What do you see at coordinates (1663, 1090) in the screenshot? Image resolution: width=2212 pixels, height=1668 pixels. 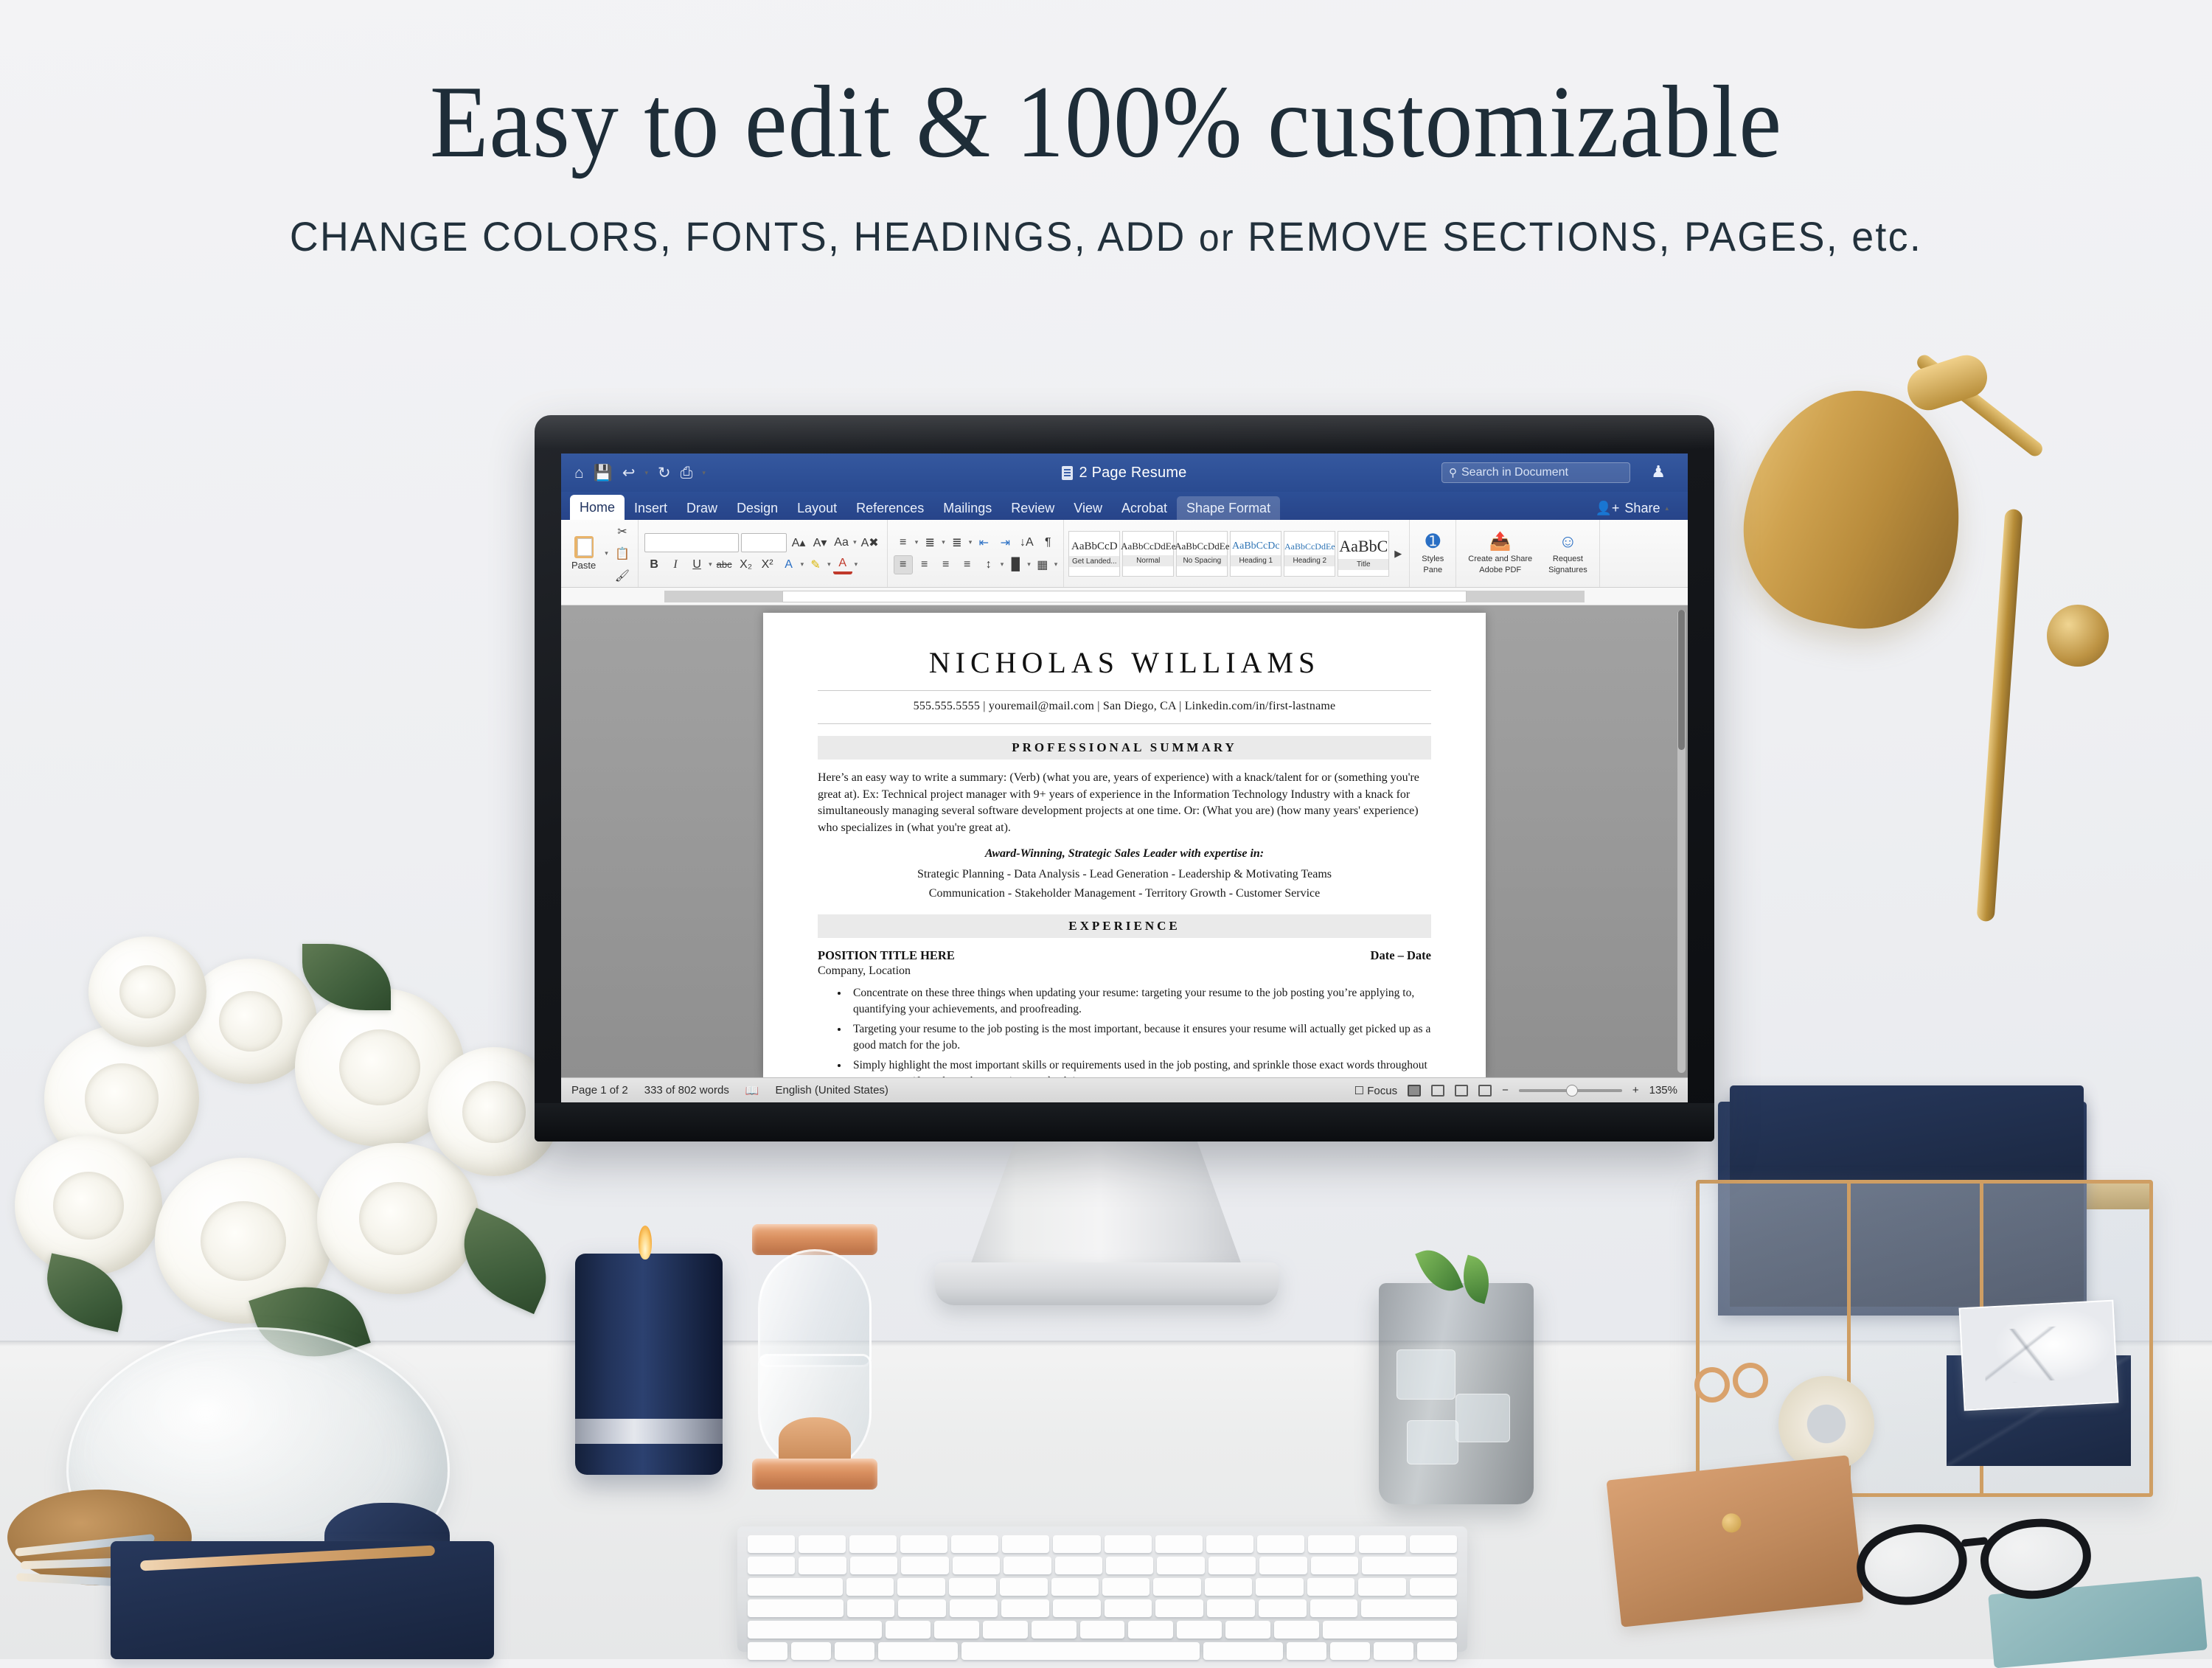 I see `zoom-level: 135%` at bounding box center [1663, 1090].